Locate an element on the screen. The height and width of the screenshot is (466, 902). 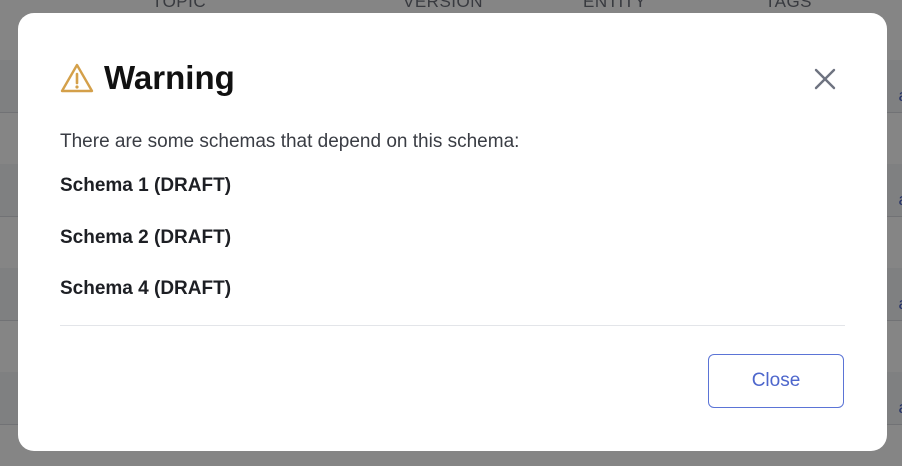
list-item: Schema 2 (DRAFT) is located at coordinates (146, 237).